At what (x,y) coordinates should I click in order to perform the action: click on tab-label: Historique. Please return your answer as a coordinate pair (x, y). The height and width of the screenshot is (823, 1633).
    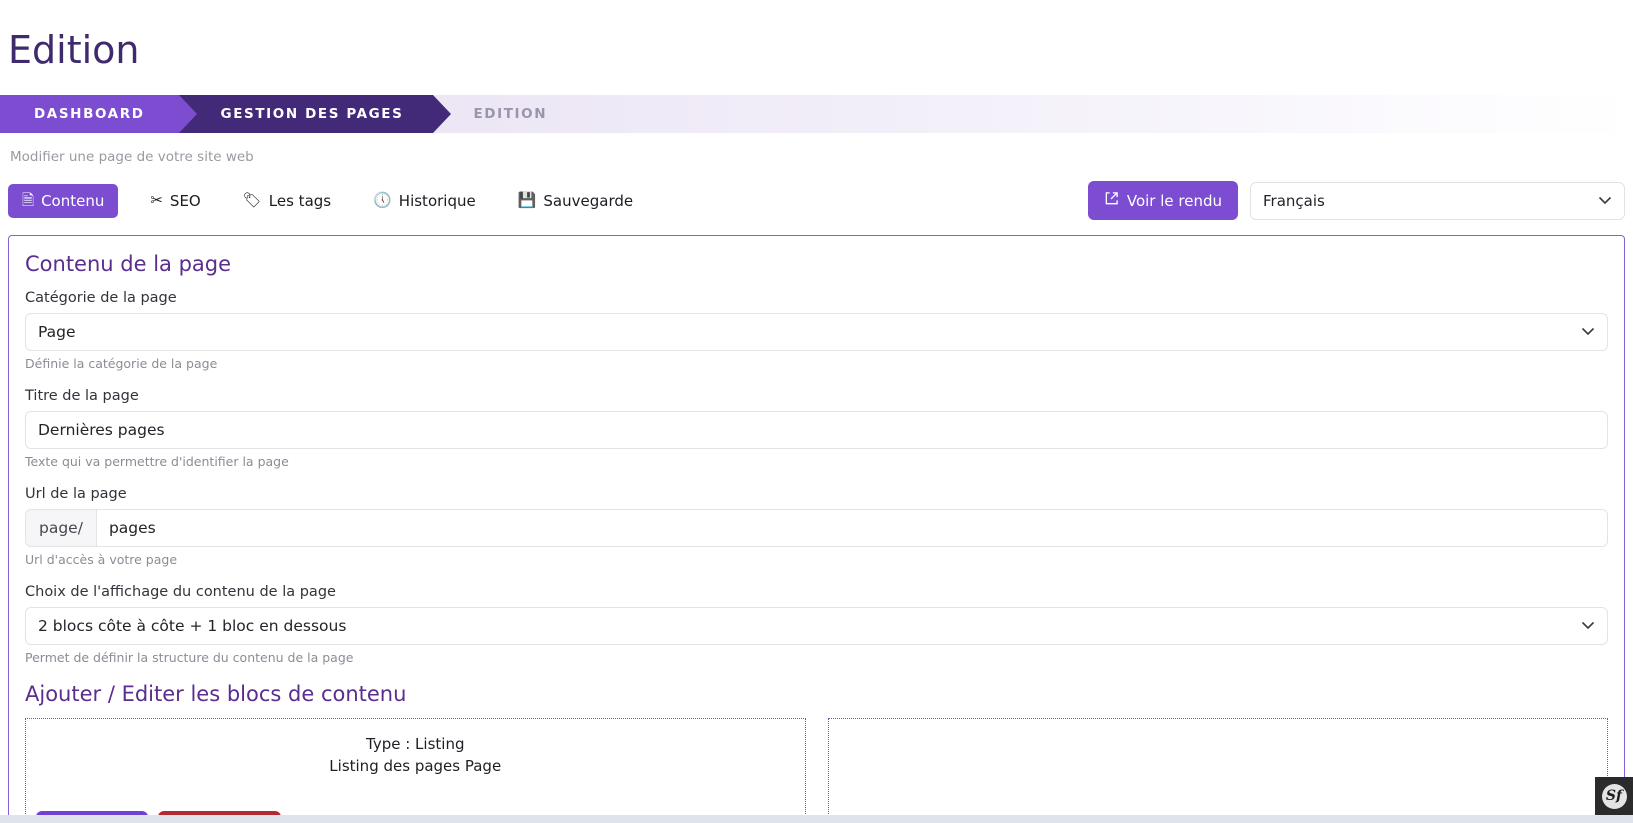
    Looking at the image, I should click on (437, 200).